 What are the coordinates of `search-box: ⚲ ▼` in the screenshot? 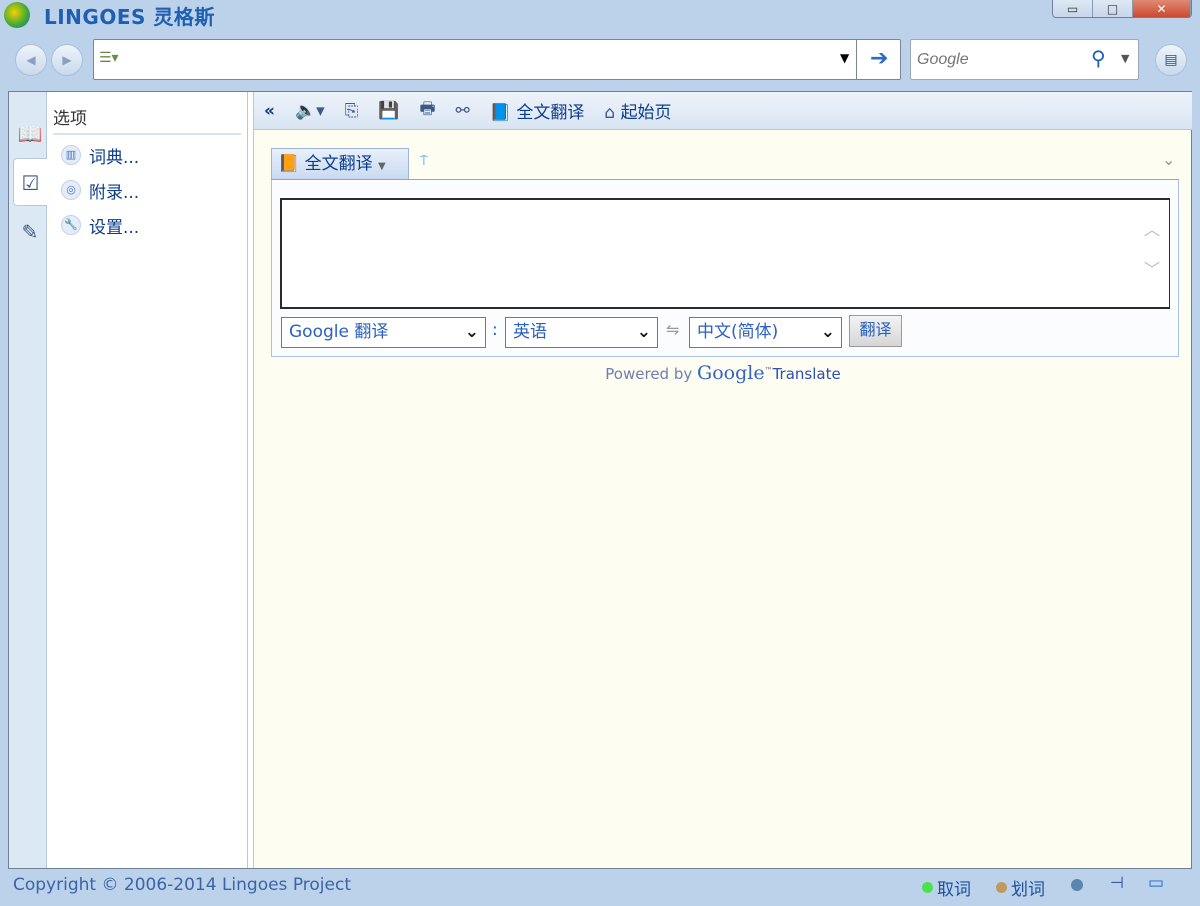 It's located at (1024, 59).